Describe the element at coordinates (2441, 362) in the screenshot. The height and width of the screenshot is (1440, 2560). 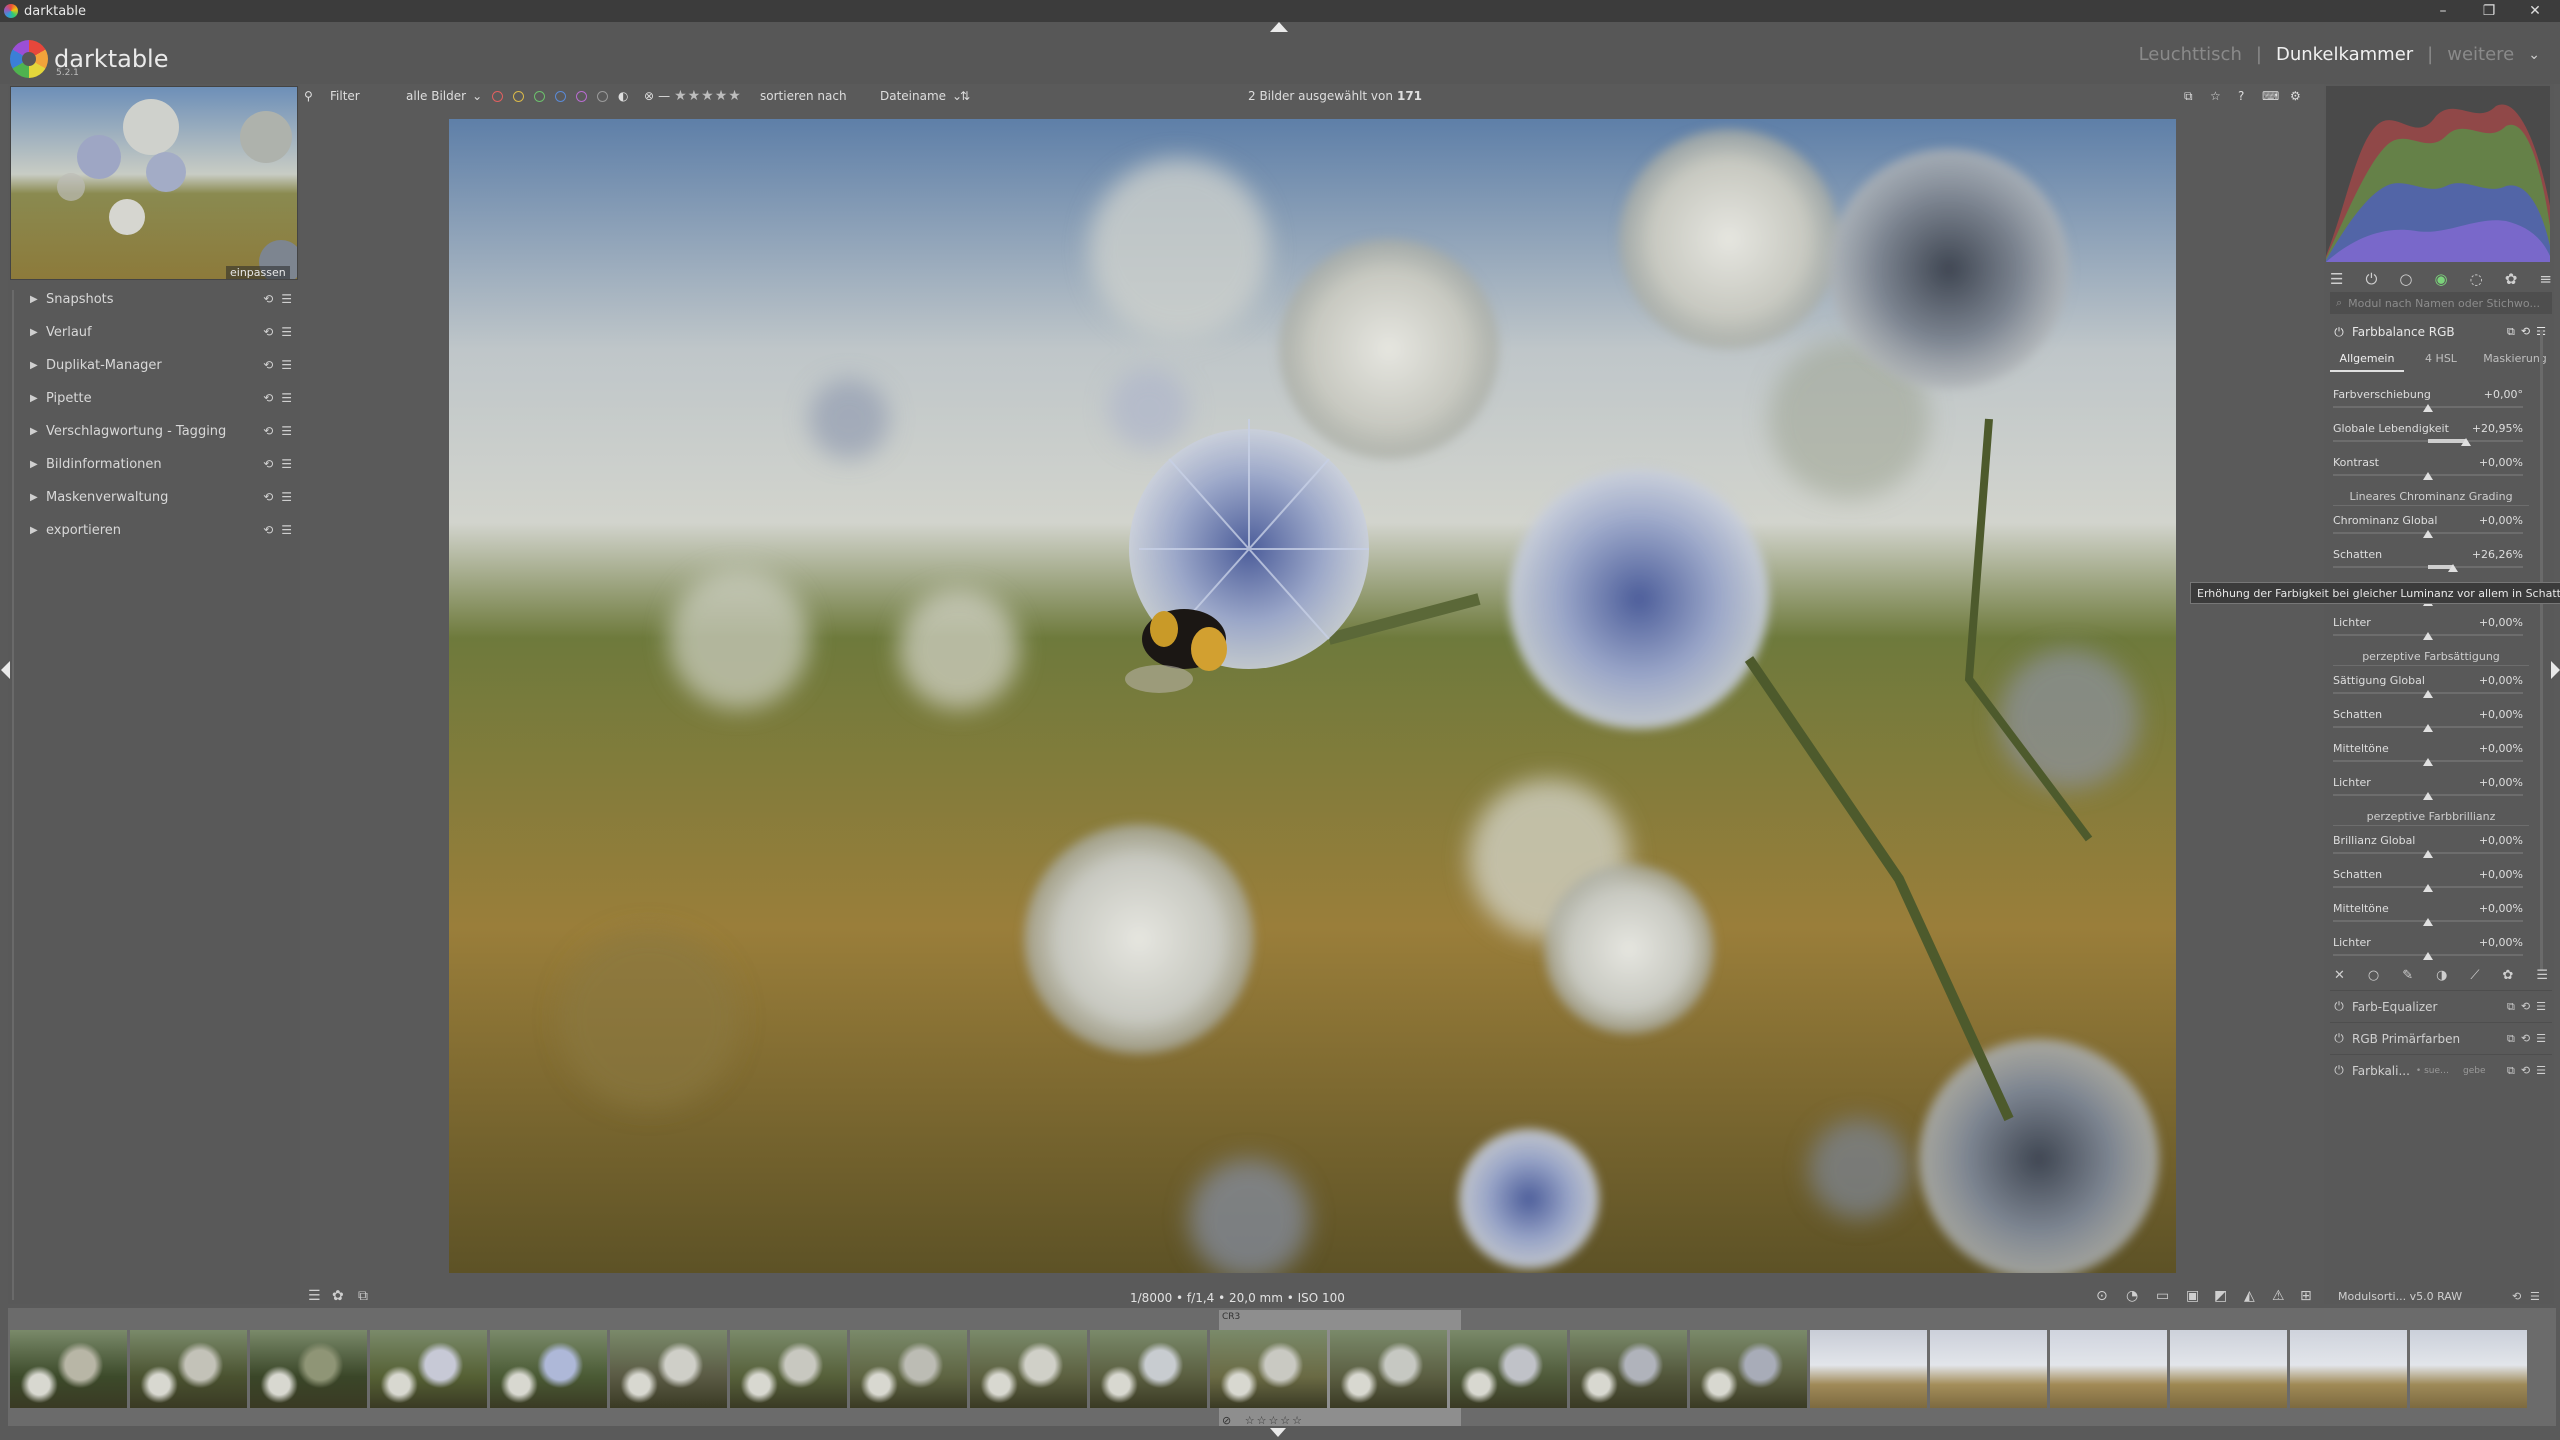
I see `tab-4-ways: 4 HSL` at that location.